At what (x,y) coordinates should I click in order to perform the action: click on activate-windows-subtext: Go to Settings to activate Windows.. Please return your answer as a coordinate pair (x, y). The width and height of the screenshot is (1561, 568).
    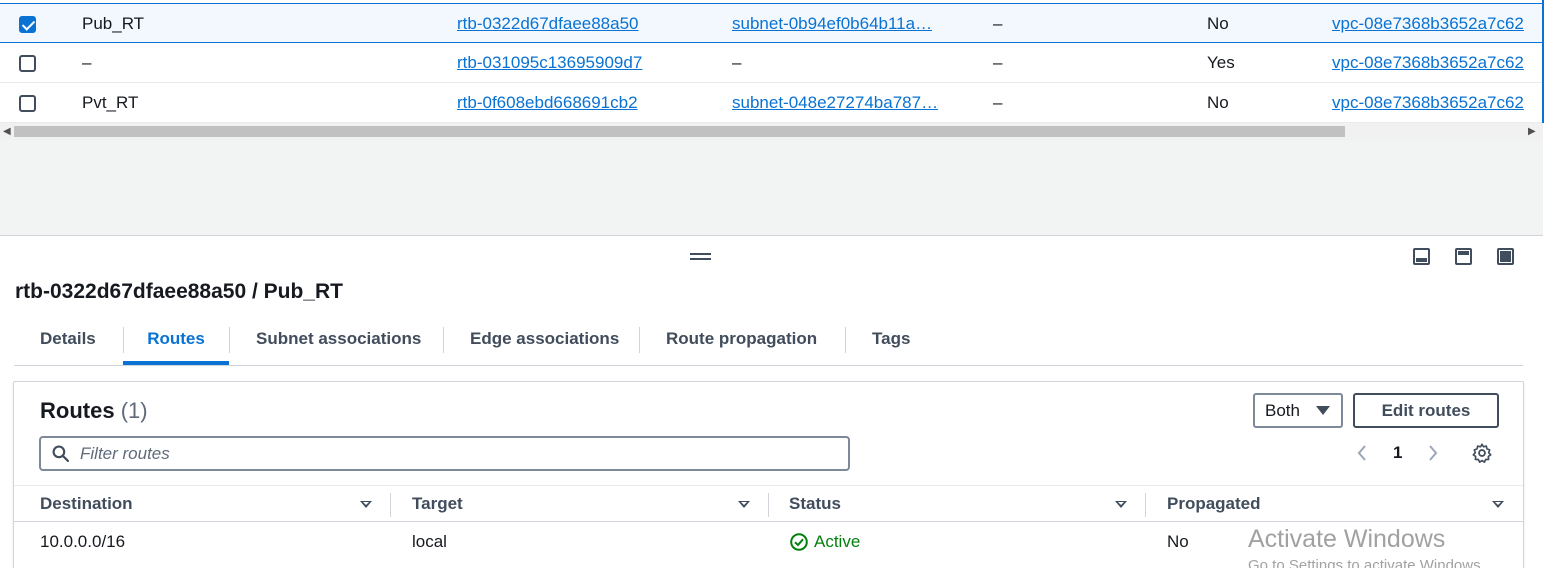
    Looking at the image, I should click on (1366, 562).